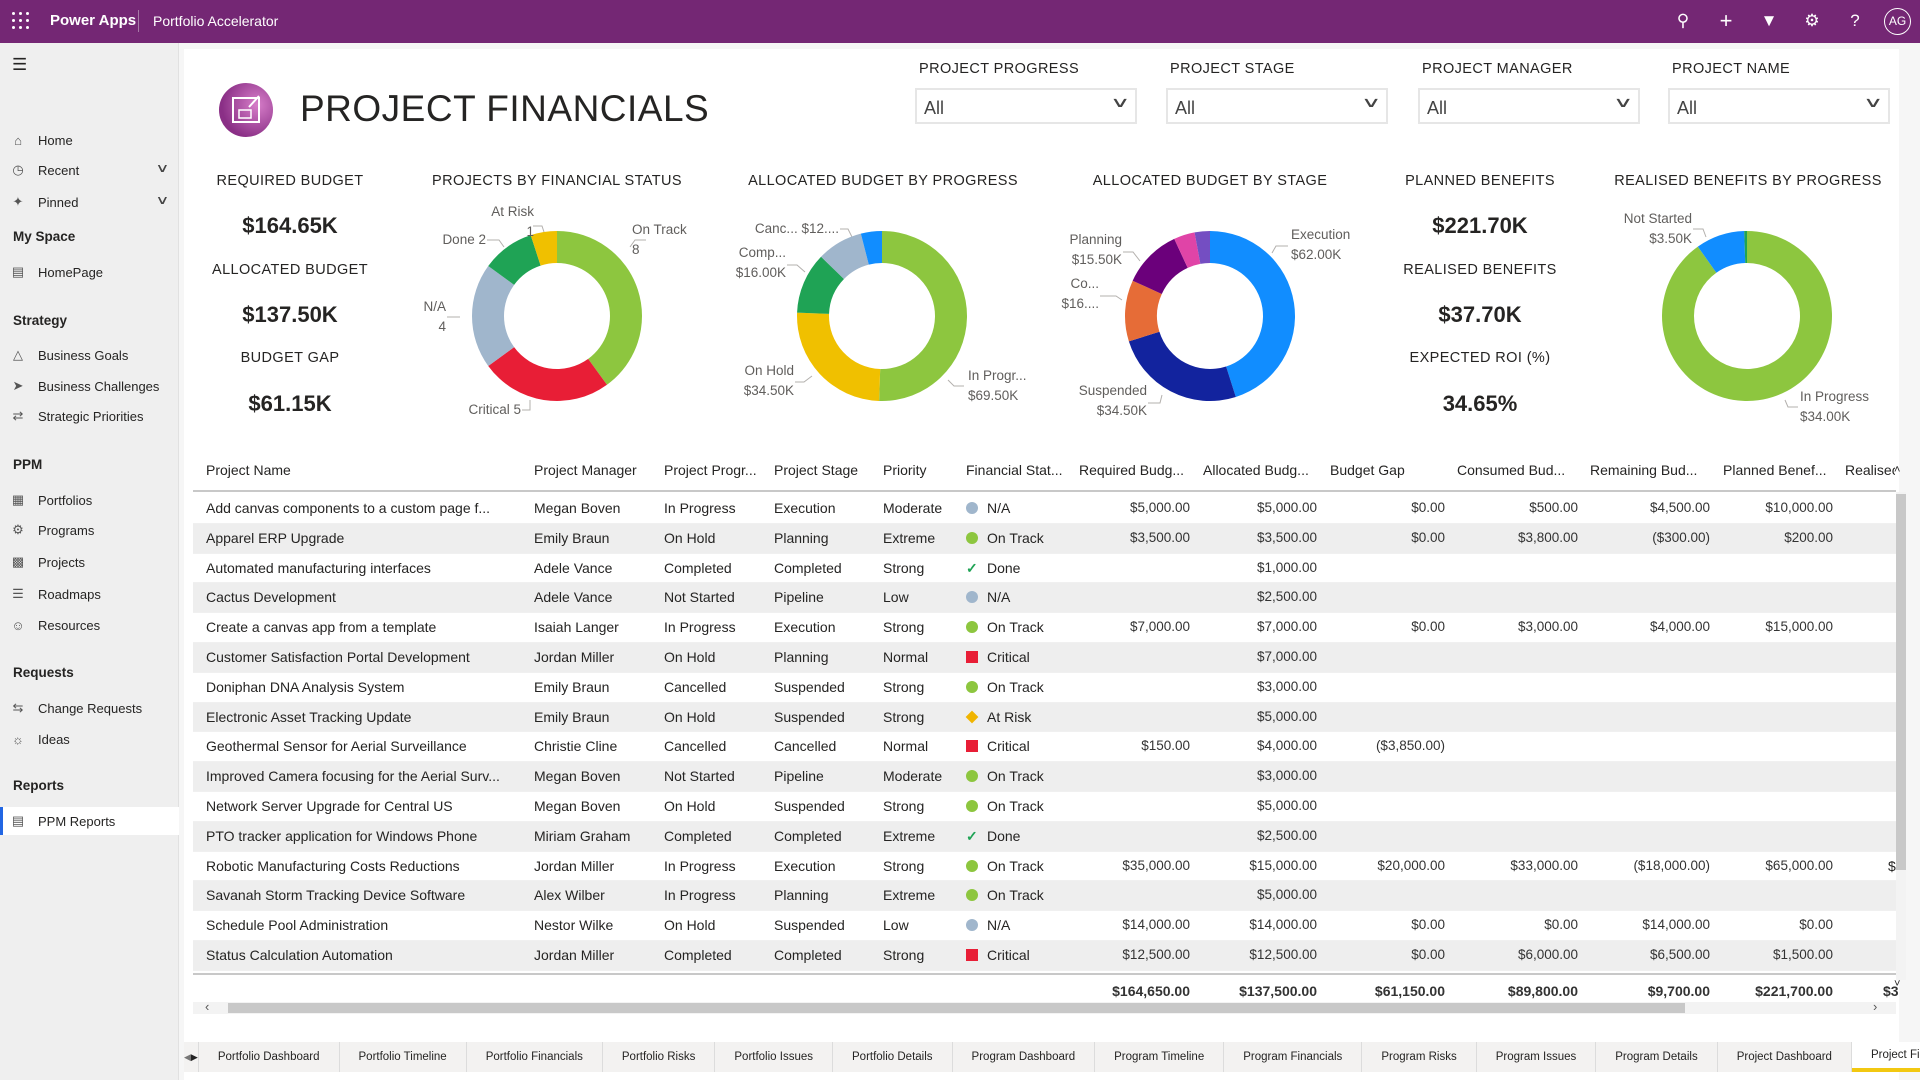 The width and height of the screenshot is (1920, 1080). I want to click on column-header: Project Name, so click(248, 470).